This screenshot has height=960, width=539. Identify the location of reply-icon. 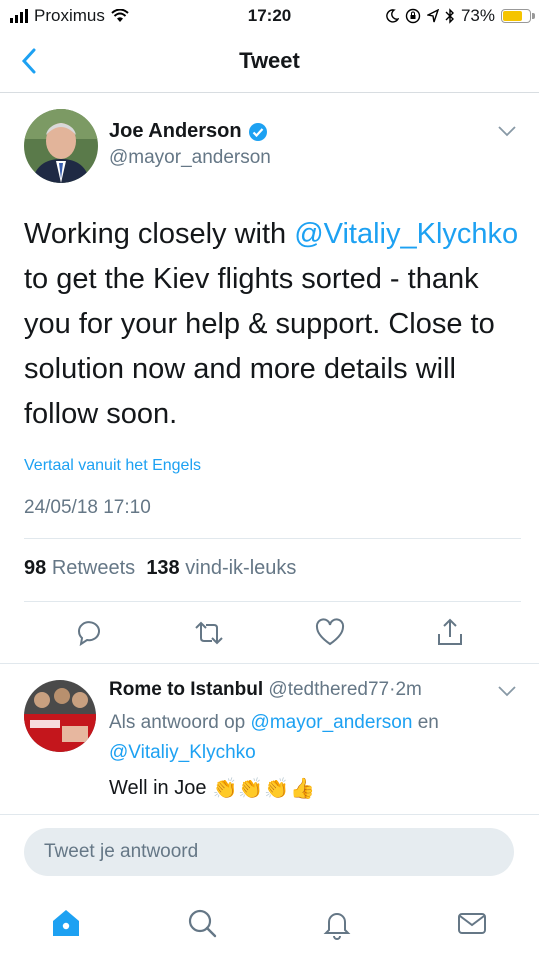
(89, 634).